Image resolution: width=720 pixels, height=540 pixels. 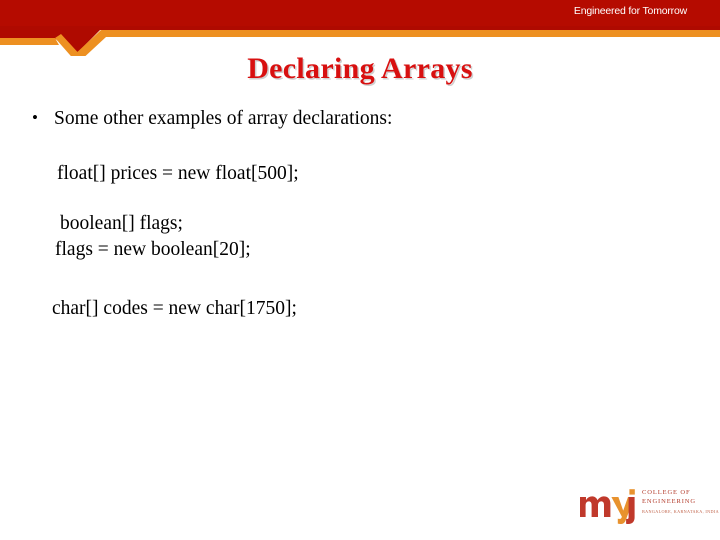 I want to click on code-line-3: flags = new boolean[20];, so click(x=360, y=250).